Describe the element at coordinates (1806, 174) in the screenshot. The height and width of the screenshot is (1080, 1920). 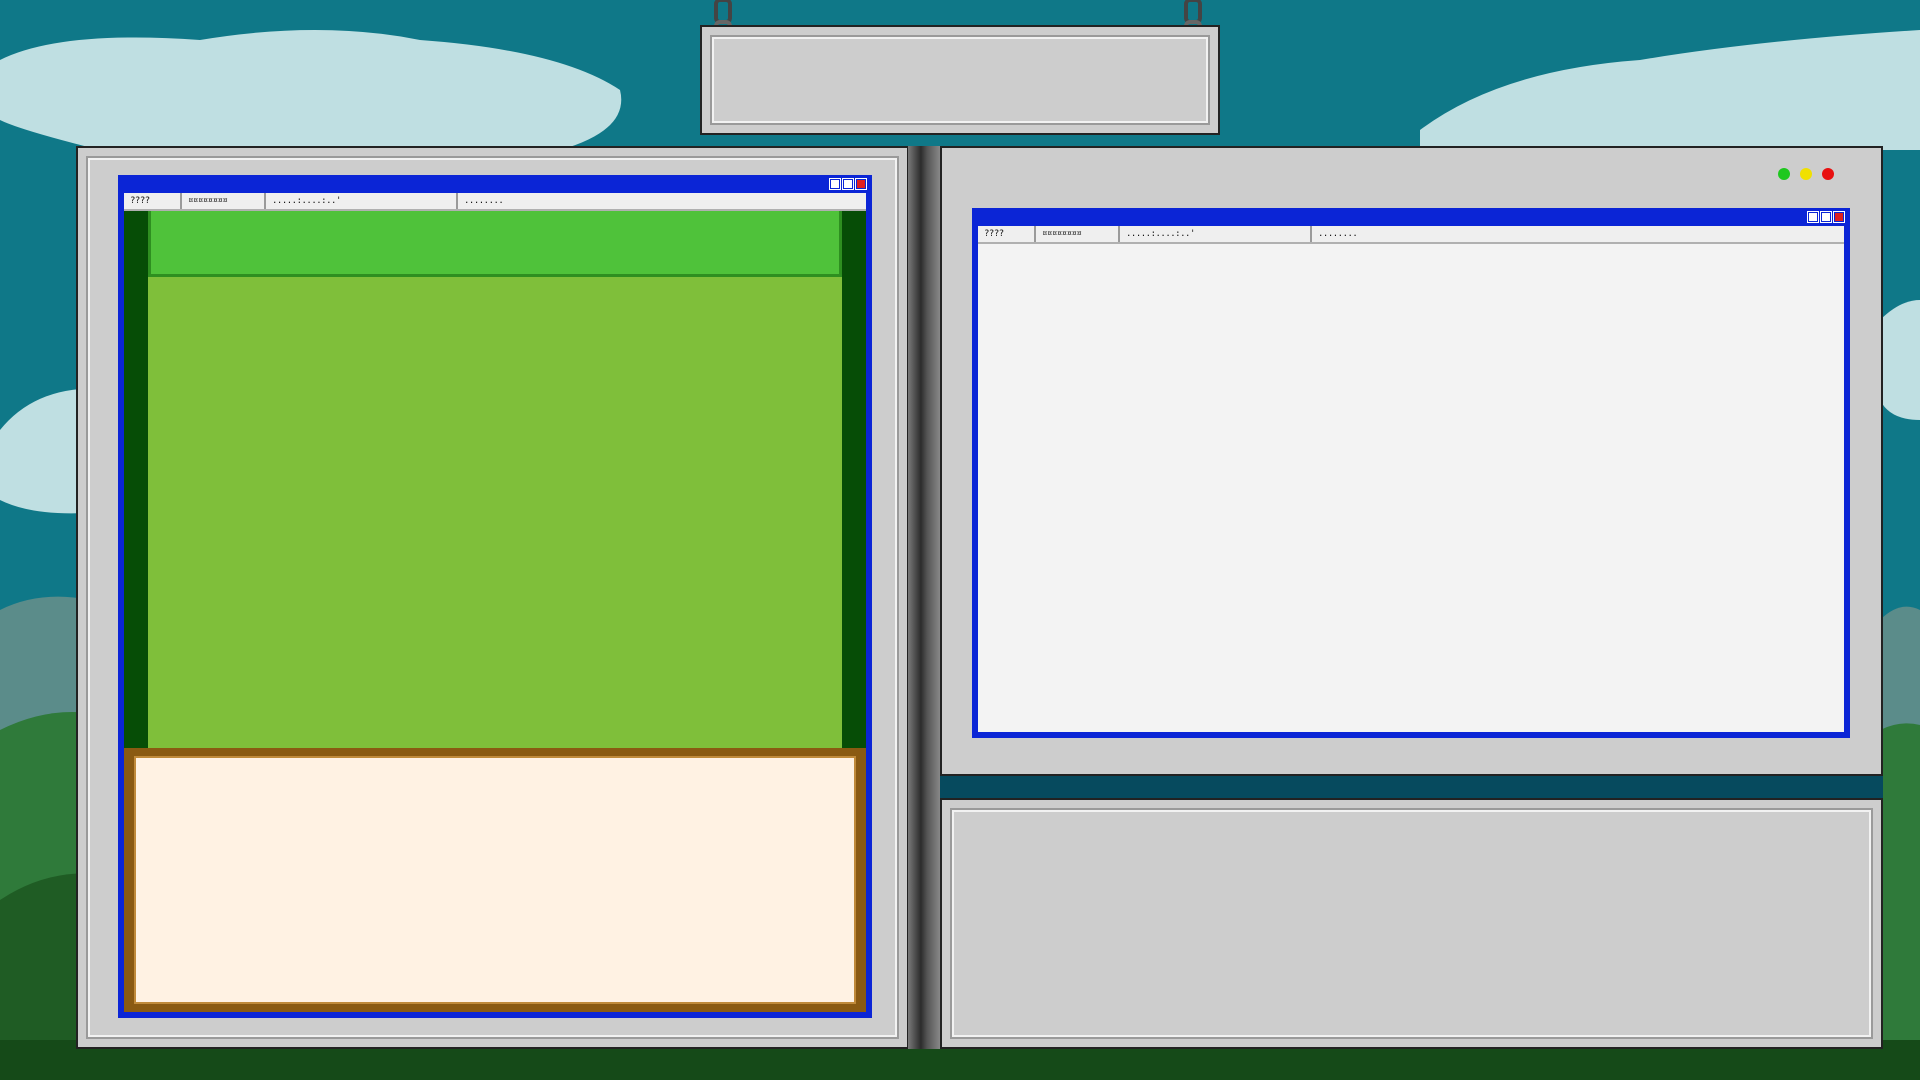
I see `status-light-yellow` at that location.